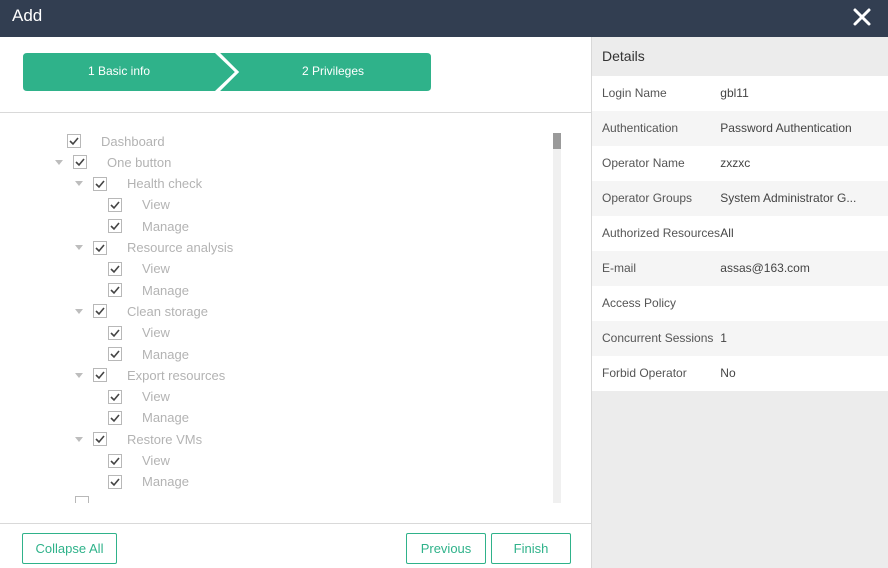 The height and width of the screenshot is (568, 888). What do you see at coordinates (69, 548) in the screenshot?
I see `collapse-all-button: Collapse All` at bounding box center [69, 548].